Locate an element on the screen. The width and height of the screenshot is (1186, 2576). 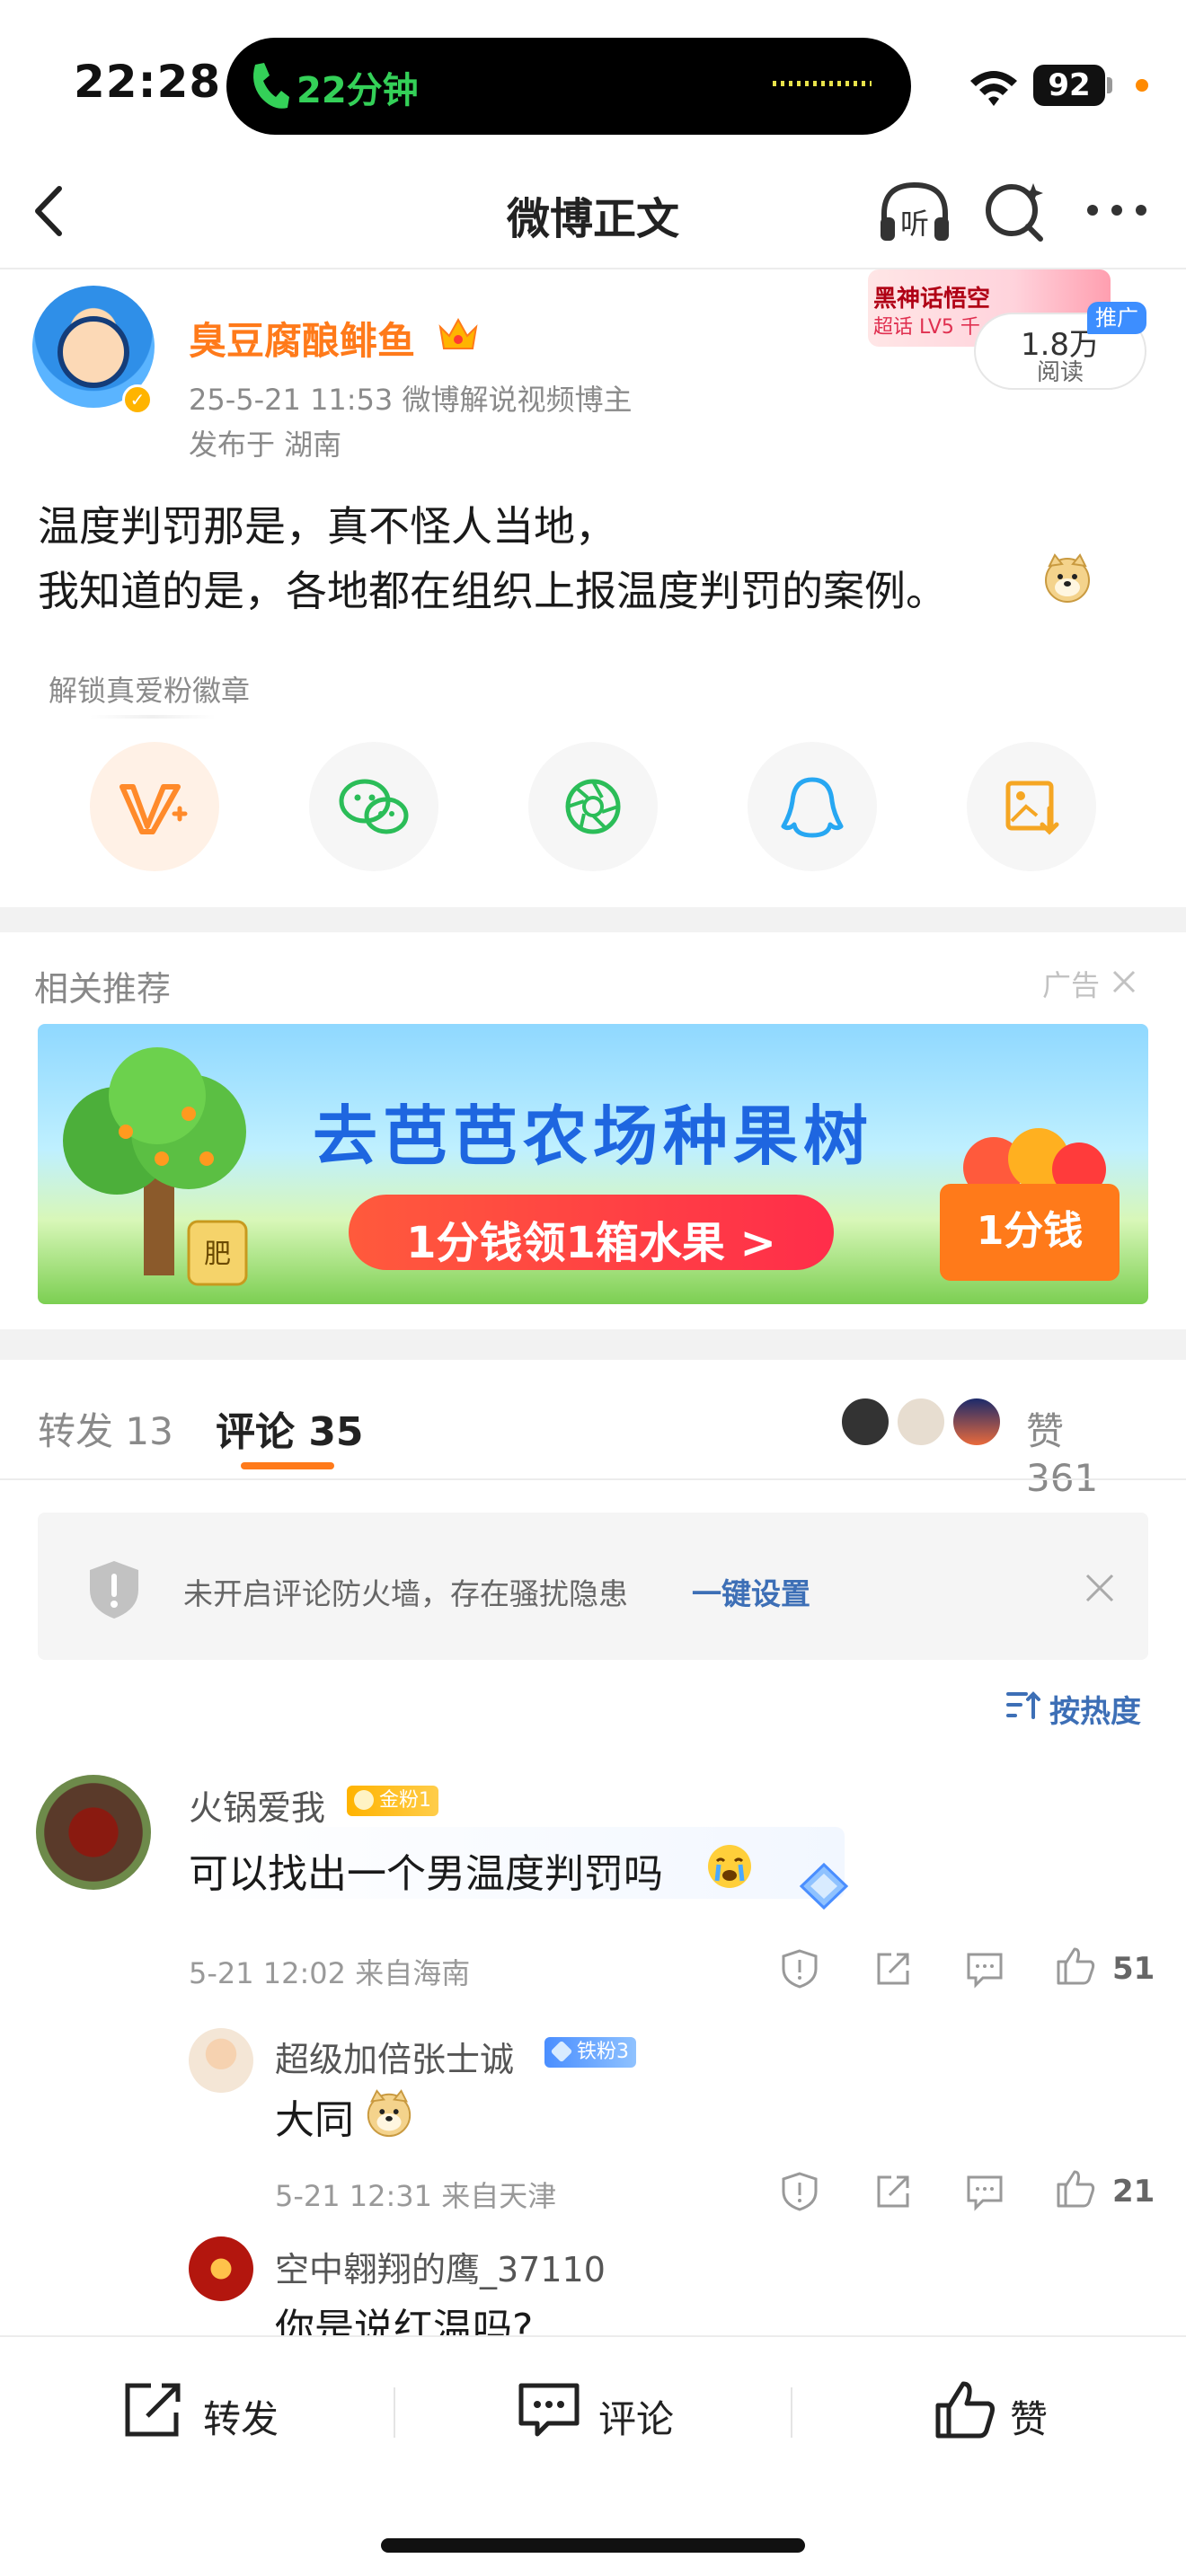
close-ad-icon is located at coordinates (1124, 981).